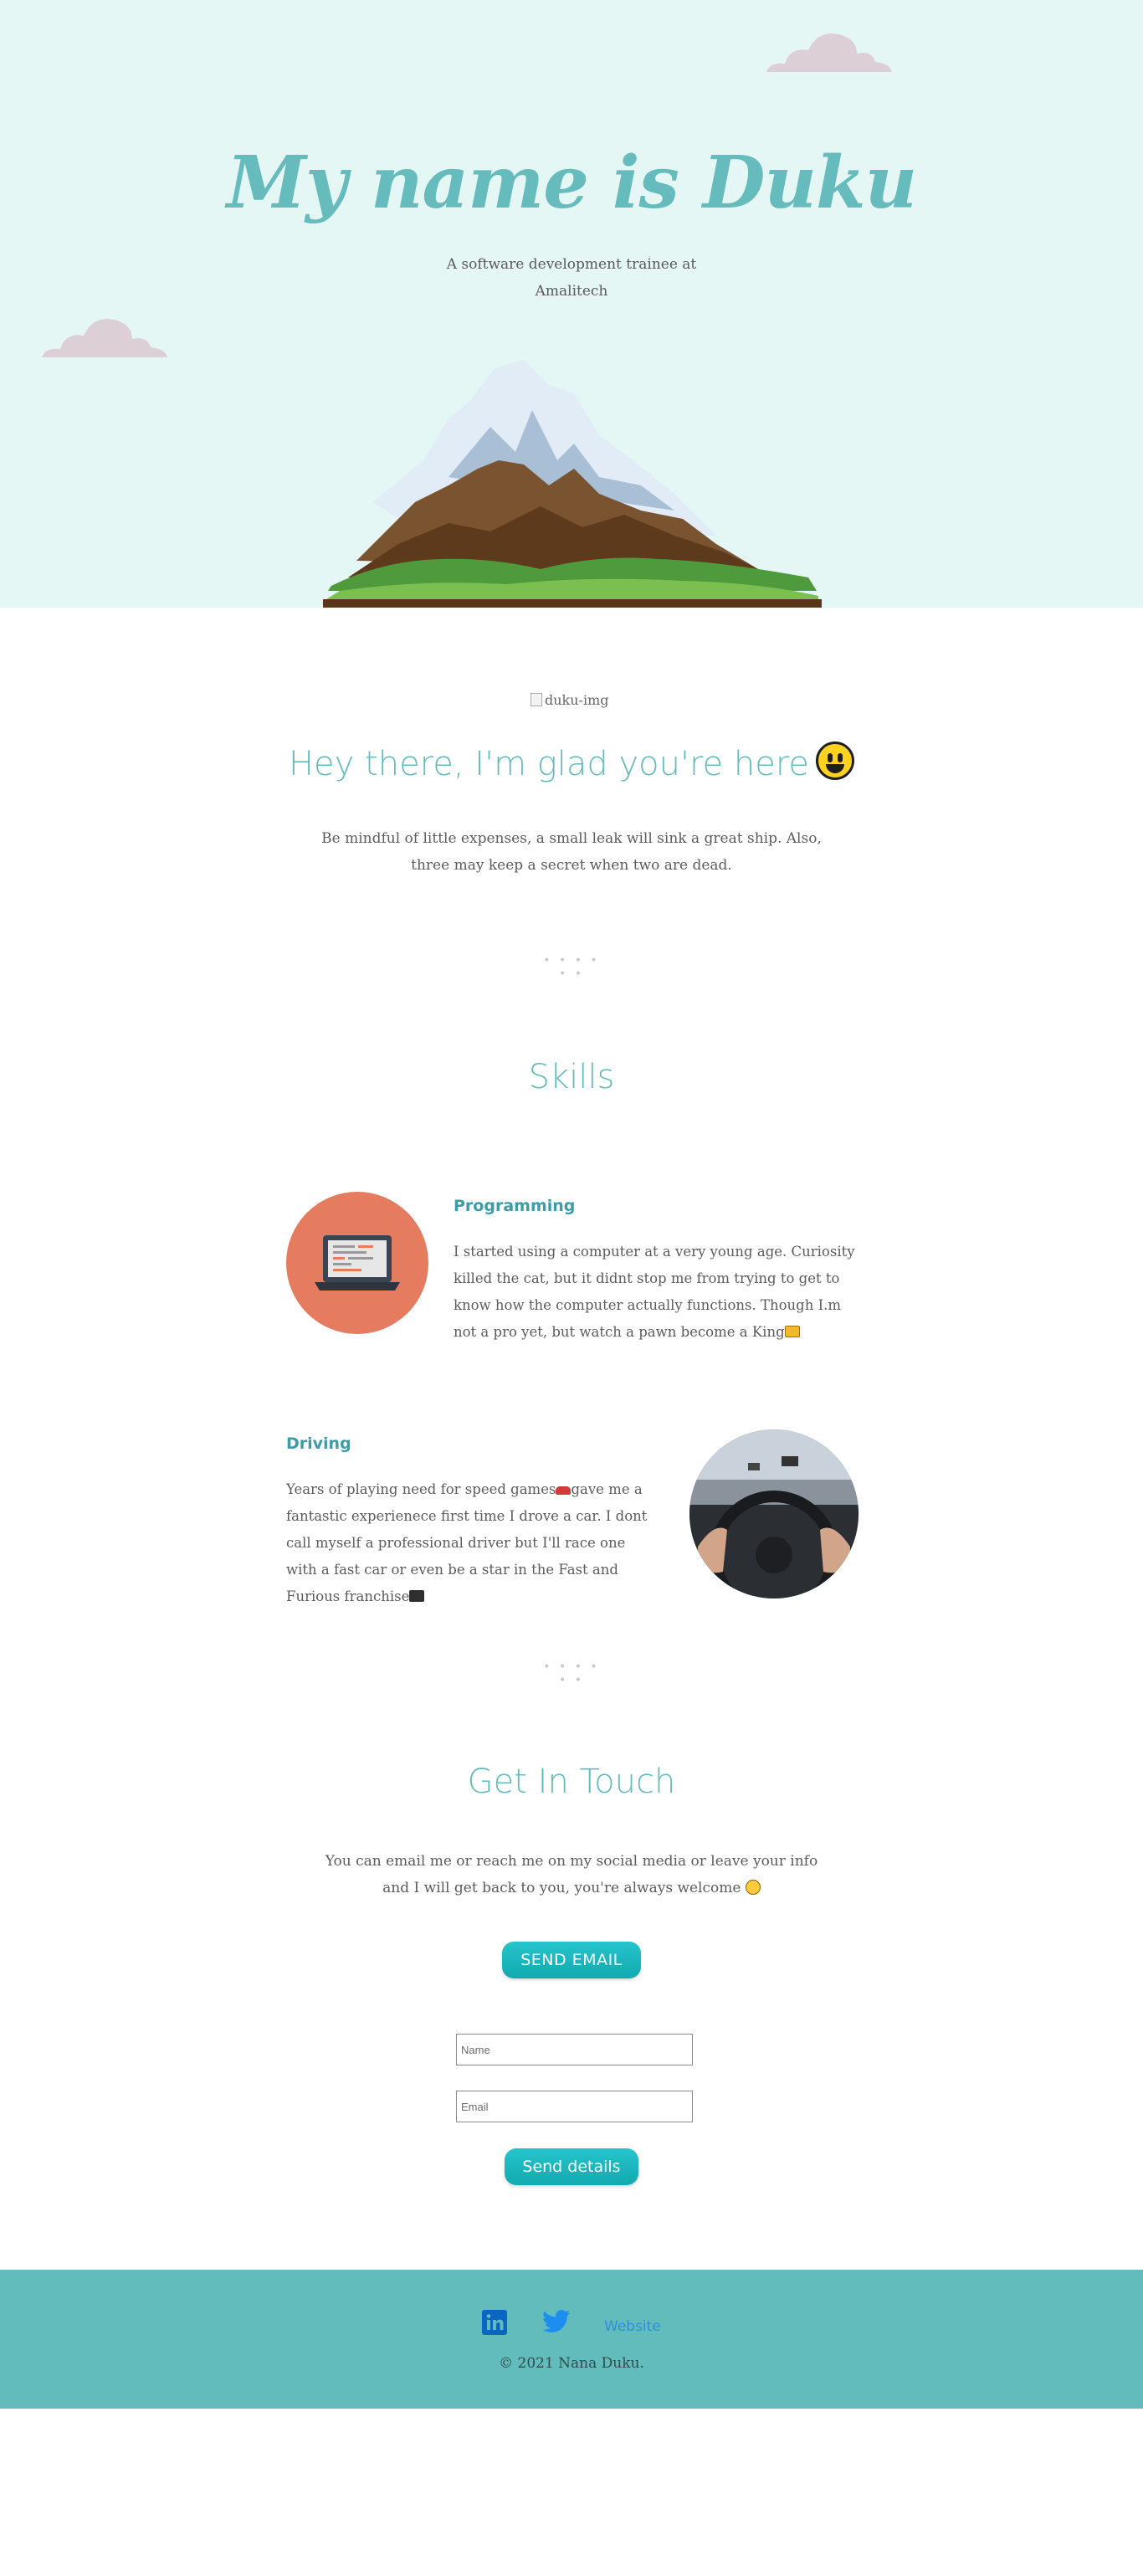 This screenshot has width=1143, height=2576. Describe the element at coordinates (571, 183) in the screenshot. I see `hero-title: My name is Duku` at that location.